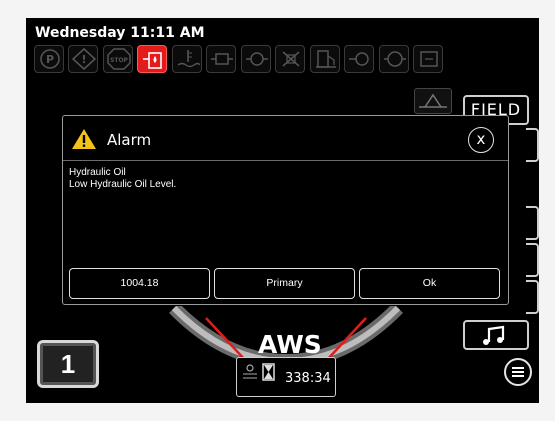 This screenshot has height=421, width=555. Describe the element at coordinates (152, 59) in the screenshot. I see `hydraulic-oil-icon` at that location.